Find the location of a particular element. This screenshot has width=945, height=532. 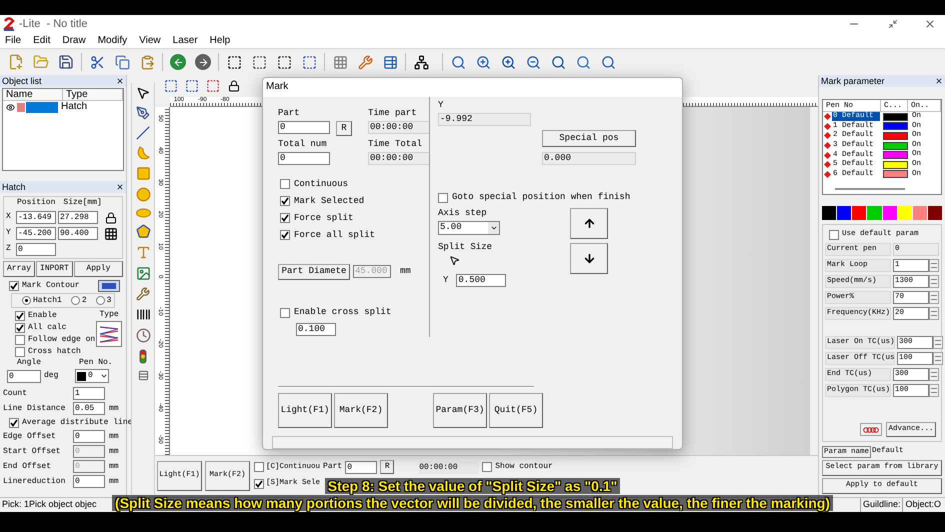

menu-item: Draw is located at coordinates (74, 41).